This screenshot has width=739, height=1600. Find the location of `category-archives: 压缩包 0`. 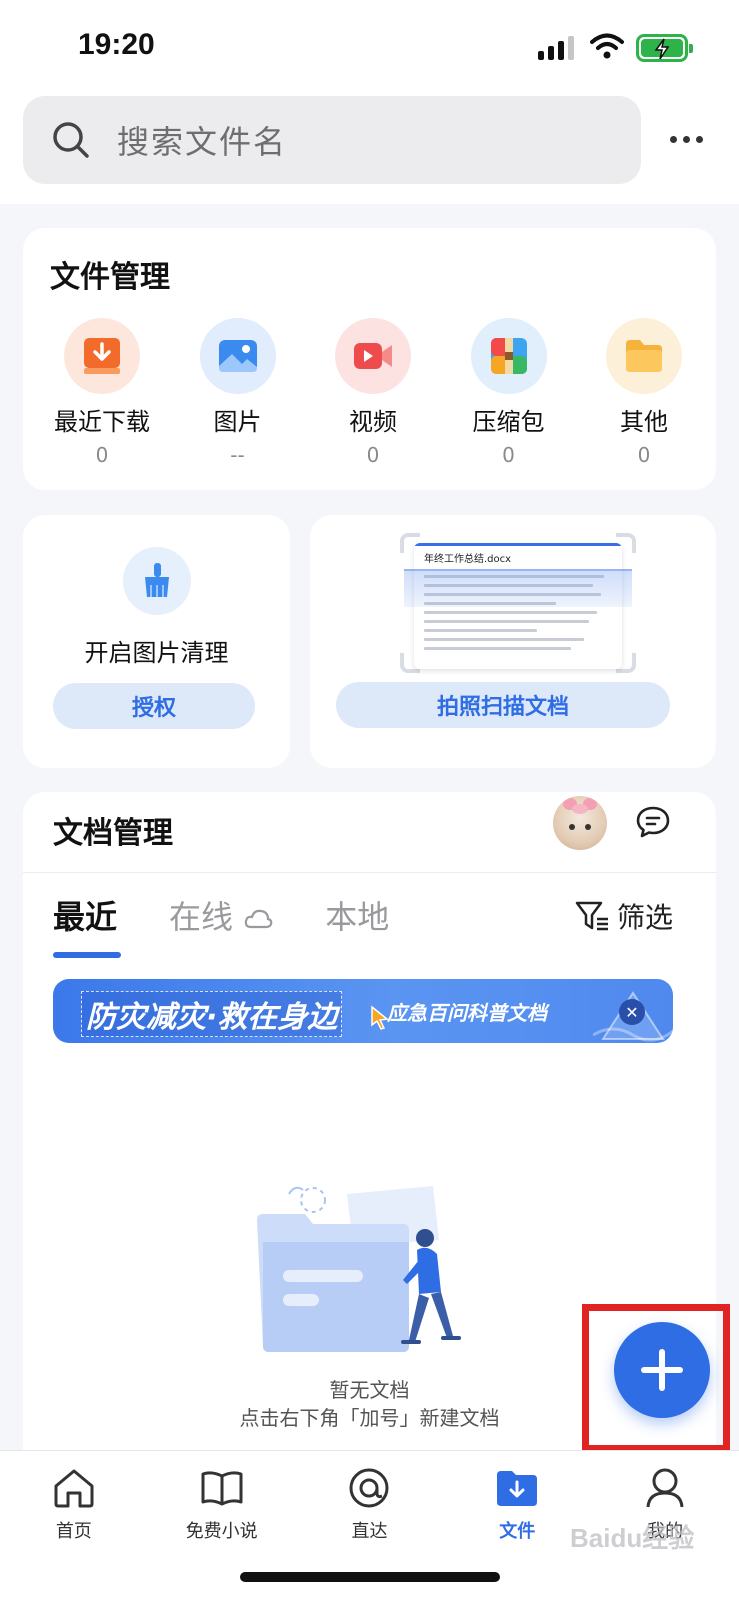

category-archives: 压缩包 0 is located at coordinates (509, 392).